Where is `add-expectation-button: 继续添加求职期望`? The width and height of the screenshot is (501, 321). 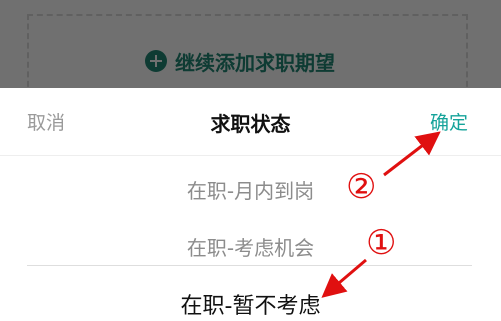 add-expectation-button: 继续添加求职期望 is located at coordinates (240, 61).